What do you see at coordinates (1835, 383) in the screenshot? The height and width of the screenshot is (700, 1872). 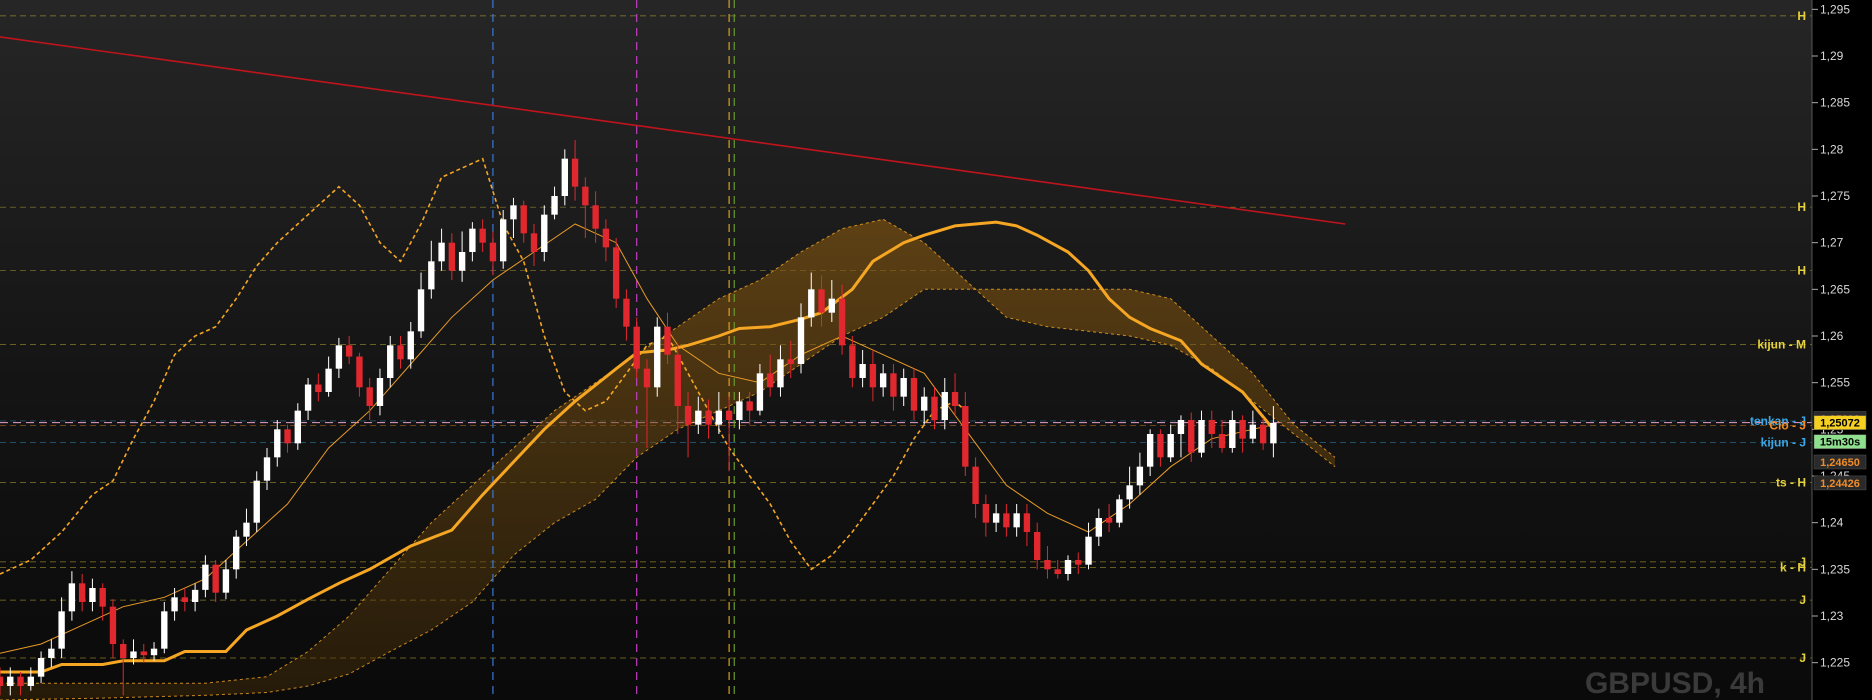 I see `y-tick-label: 1,255` at bounding box center [1835, 383].